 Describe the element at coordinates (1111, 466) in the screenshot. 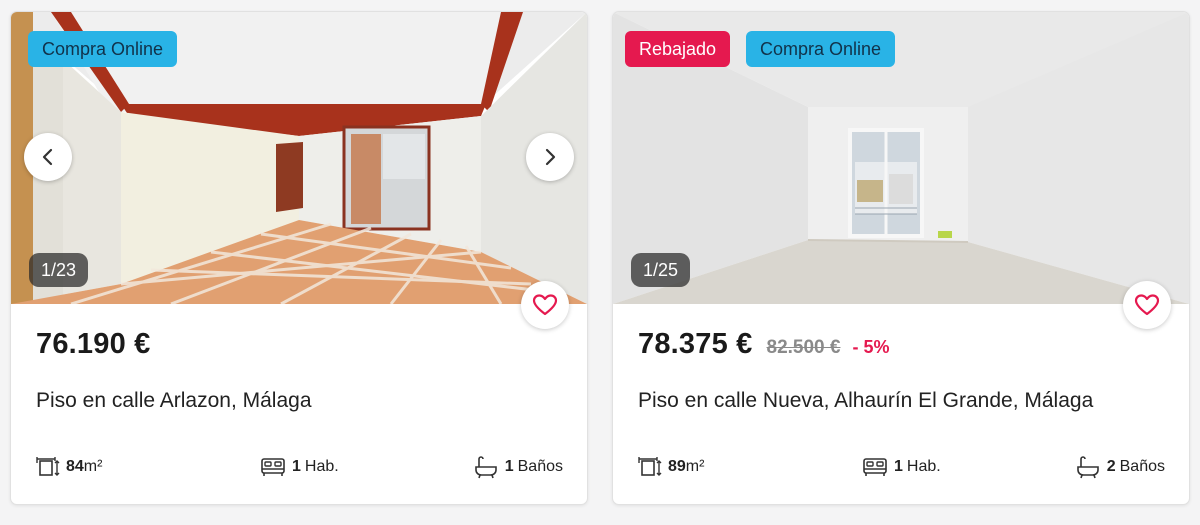

I see `baths-value: 2` at that location.